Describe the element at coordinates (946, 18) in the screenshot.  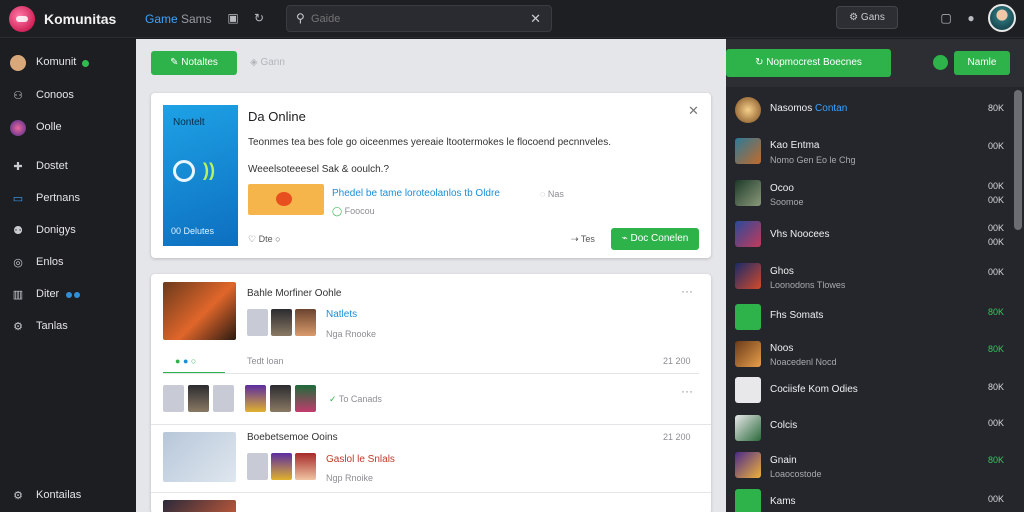
I see `window-icon: ▢` at that location.